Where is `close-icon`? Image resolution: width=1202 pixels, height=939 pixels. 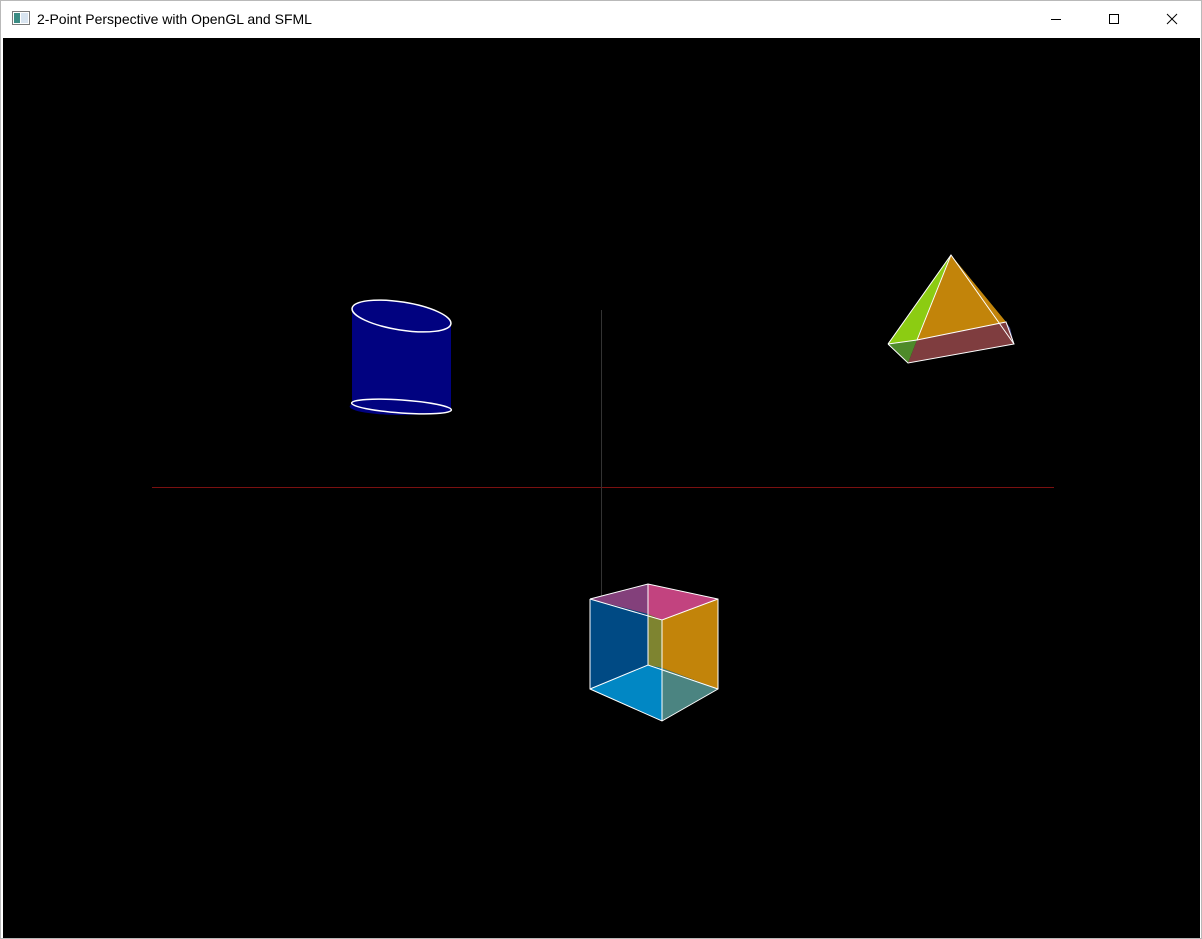 close-icon is located at coordinates (1172, 19).